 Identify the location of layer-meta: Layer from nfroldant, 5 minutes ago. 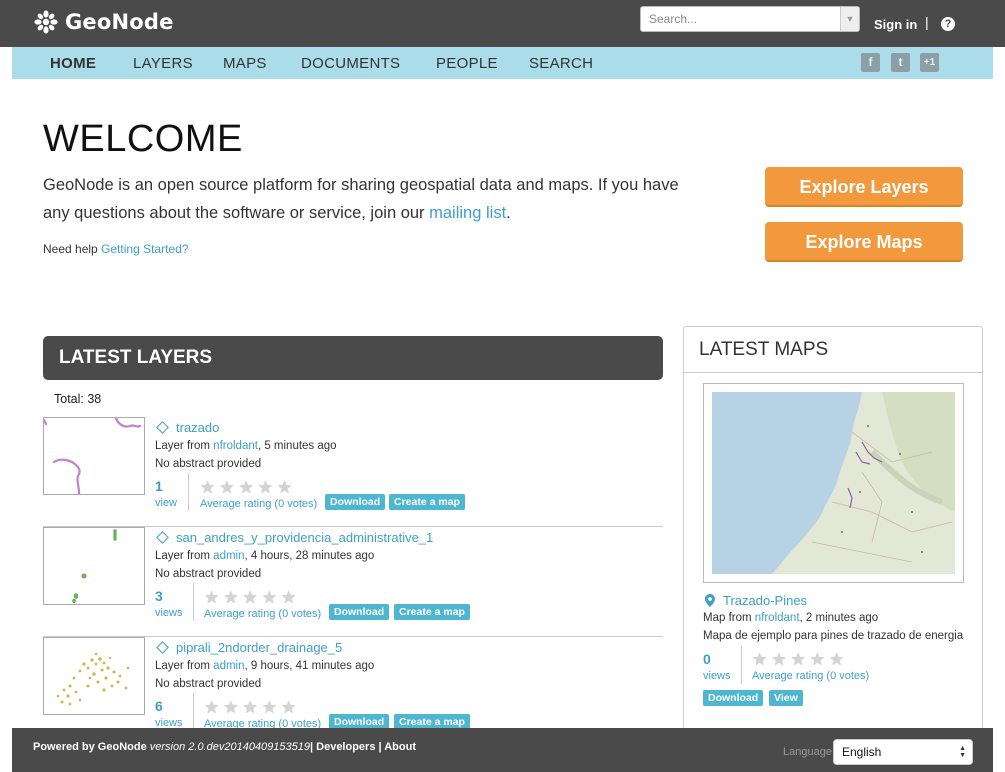
(246, 446).